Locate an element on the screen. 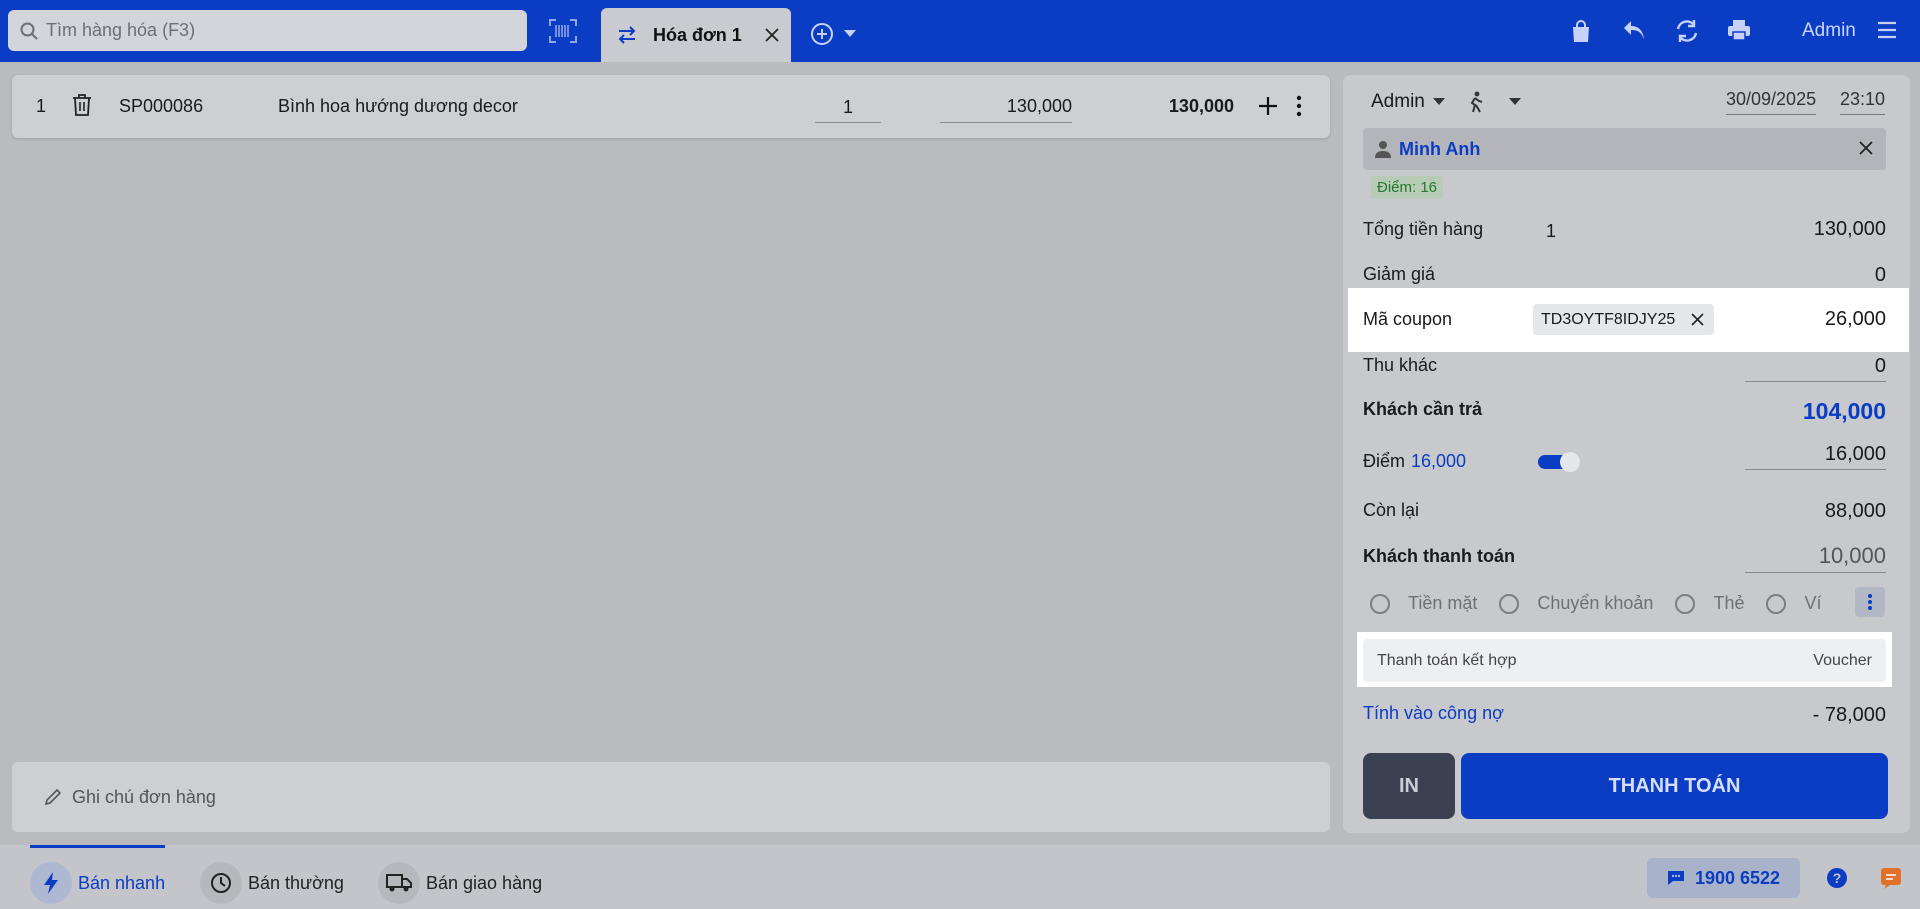  hotline-number: 1900 6522 is located at coordinates (1737, 877).